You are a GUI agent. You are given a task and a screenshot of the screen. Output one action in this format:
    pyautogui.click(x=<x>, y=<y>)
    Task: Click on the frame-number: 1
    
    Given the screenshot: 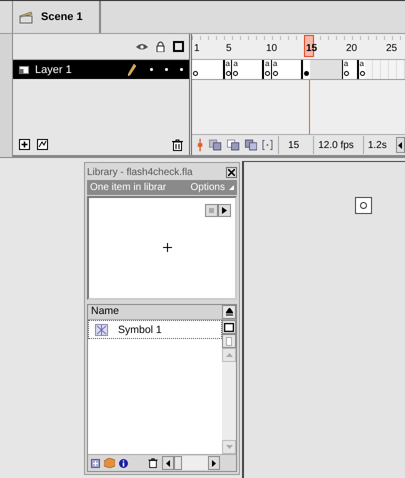 What is the action you would take?
    pyautogui.click(x=197, y=48)
    